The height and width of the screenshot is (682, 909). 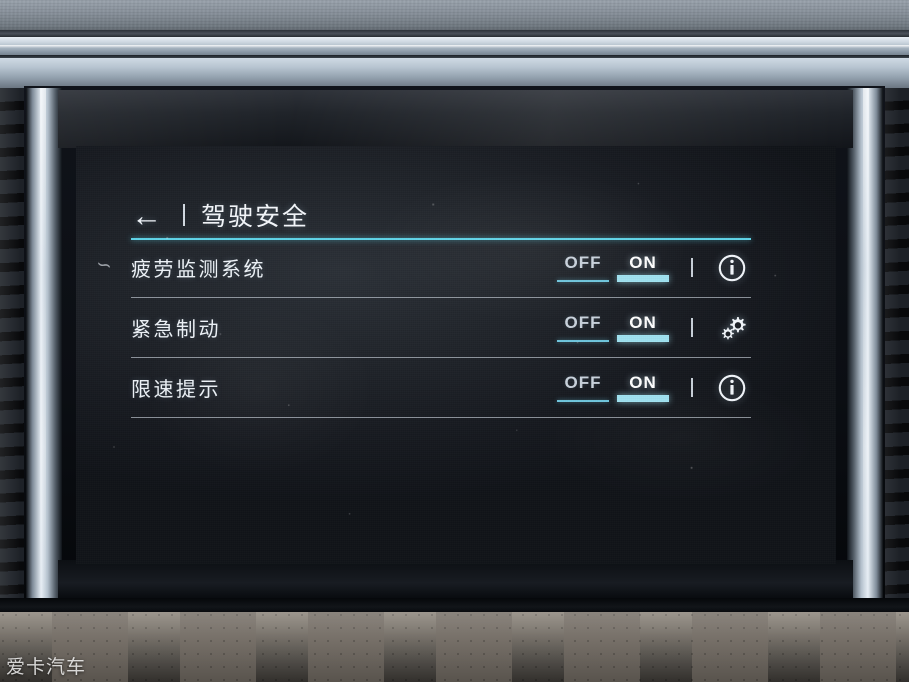 What do you see at coordinates (176, 390) in the screenshot?
I see `setting-label: 限速提示` at bounding box center [176, 390].